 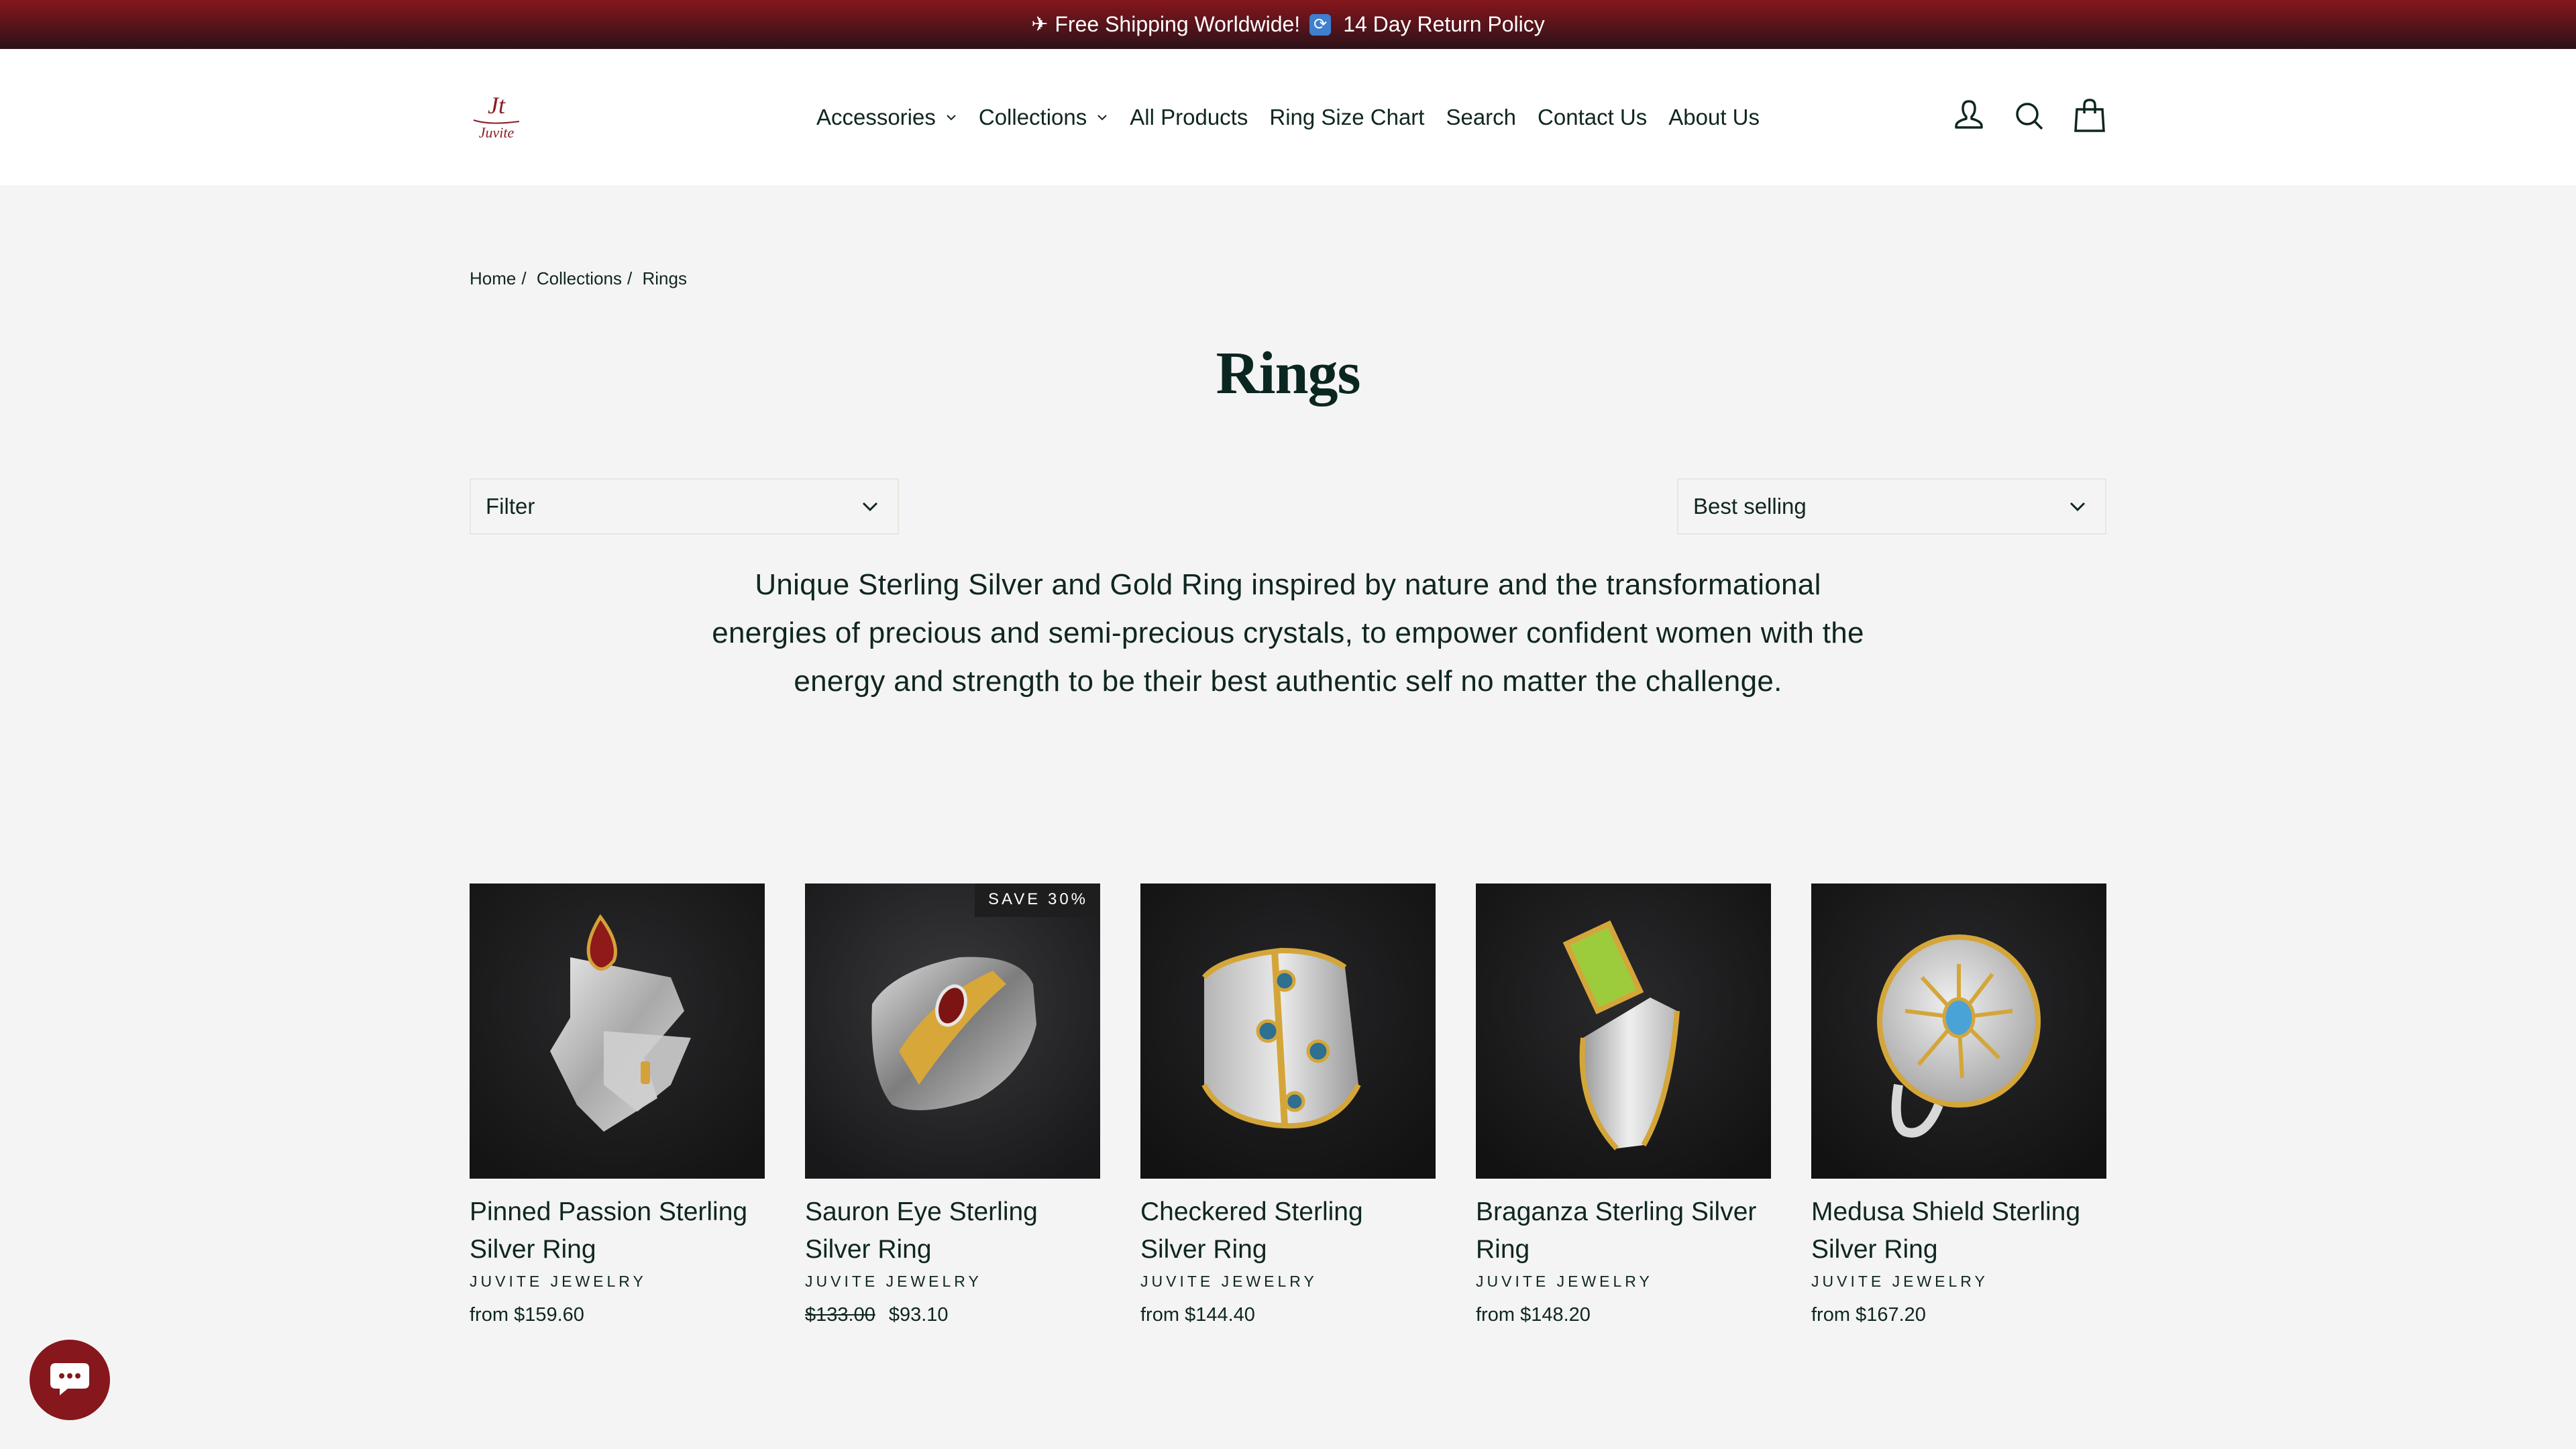 What do you see at coordinates (1623, 1315) in the screenshot?
I see `product-price: from $148.20` at bounding box center [1623, 1315].